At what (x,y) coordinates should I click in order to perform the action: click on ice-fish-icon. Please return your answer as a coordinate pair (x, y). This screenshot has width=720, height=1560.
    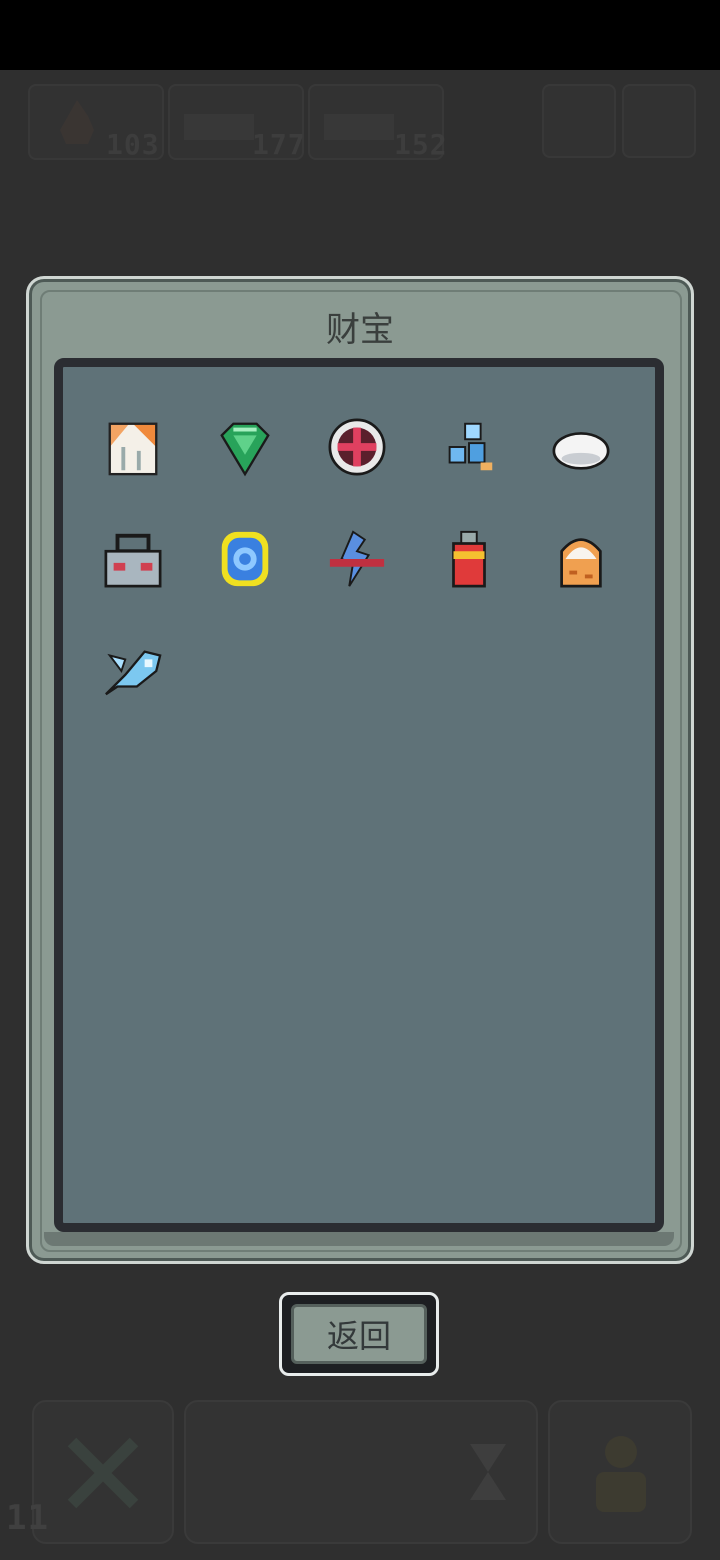
    Looking at the image, I should click on (133, 673).